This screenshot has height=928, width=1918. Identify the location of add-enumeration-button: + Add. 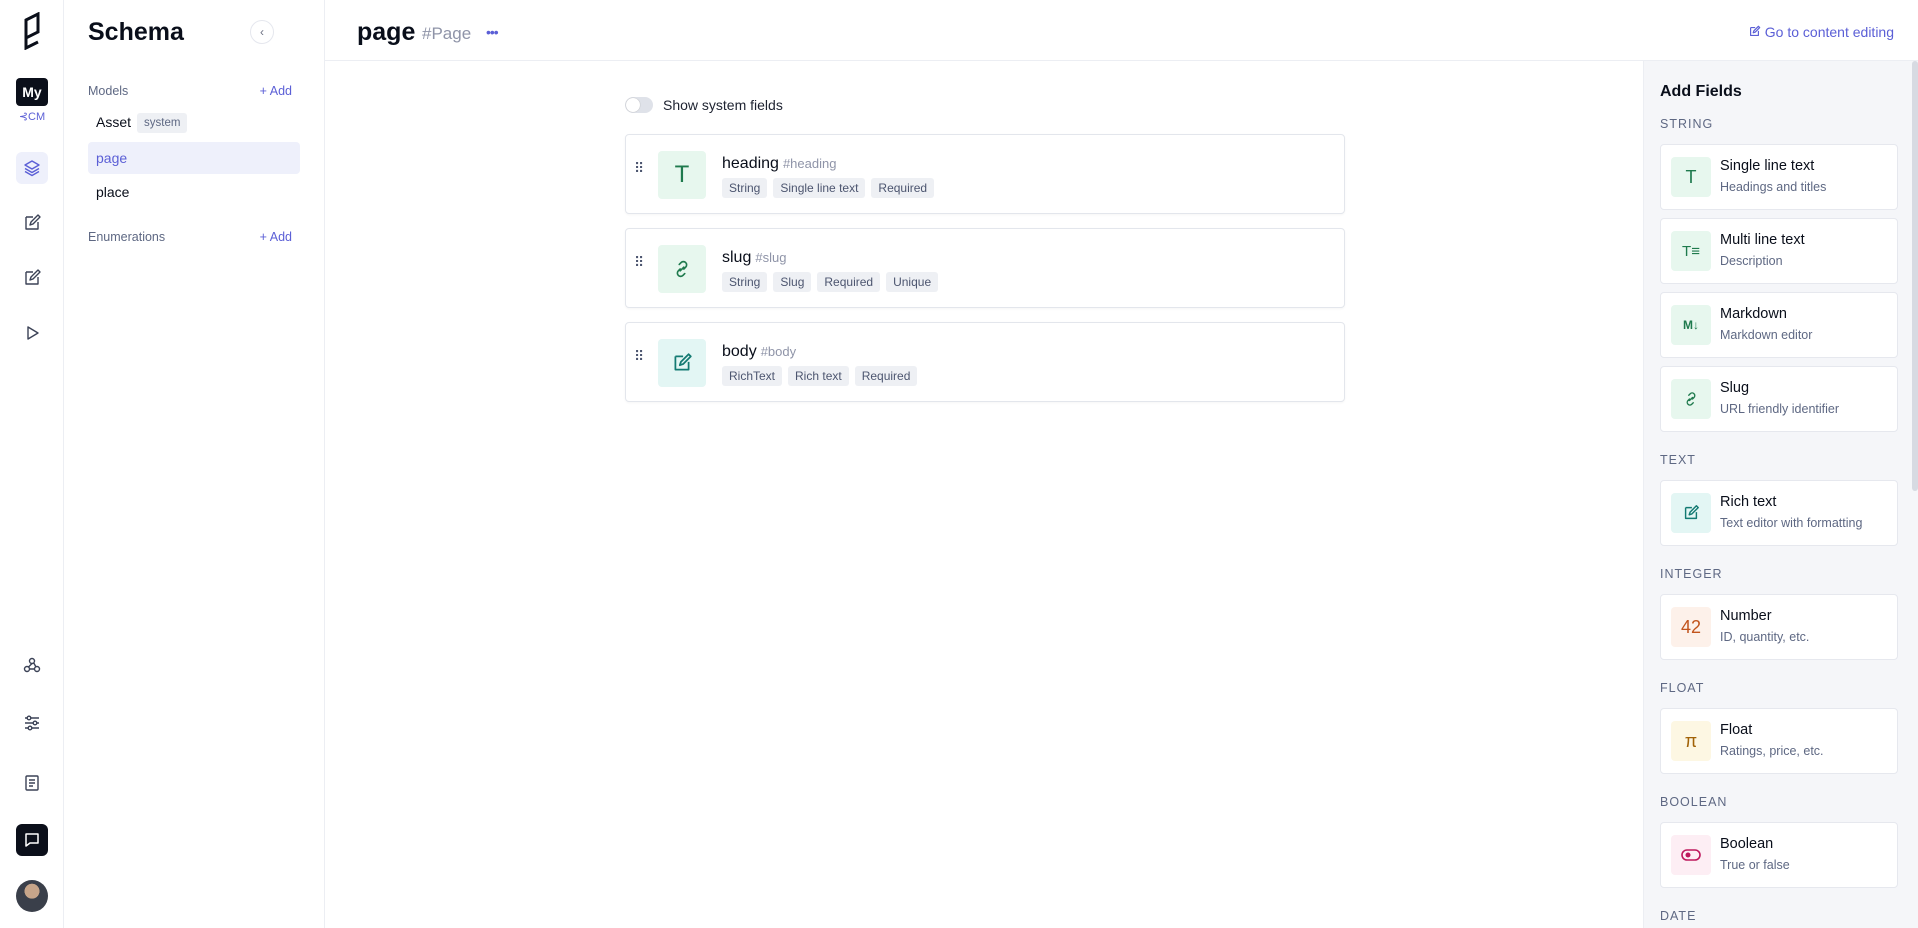
(276, 237).